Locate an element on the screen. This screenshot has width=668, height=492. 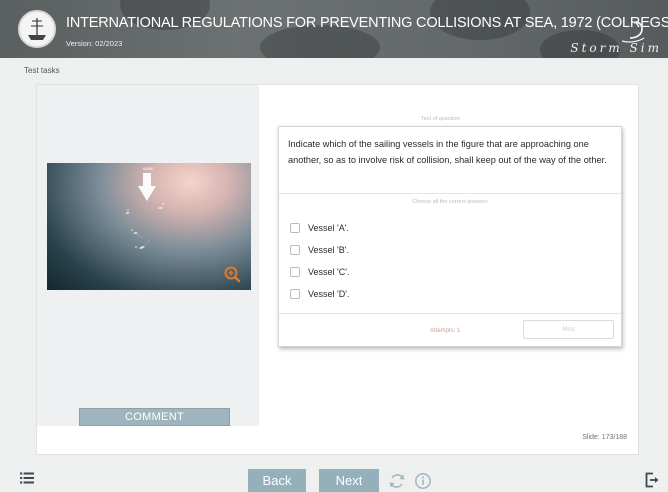
back-button: Back is located at coordinates (277, 480).